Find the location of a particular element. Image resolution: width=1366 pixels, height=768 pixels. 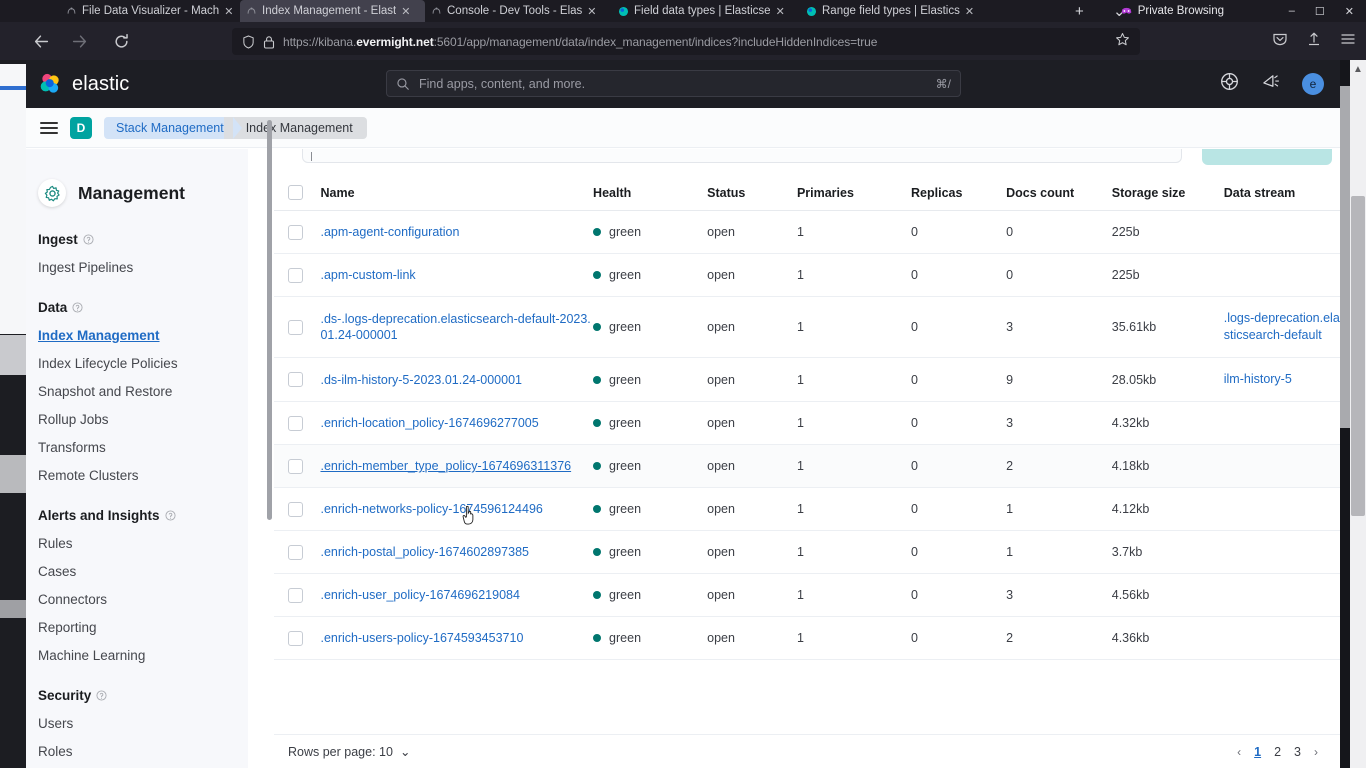

reload-indices-button is located at coordinates (1267, 157).